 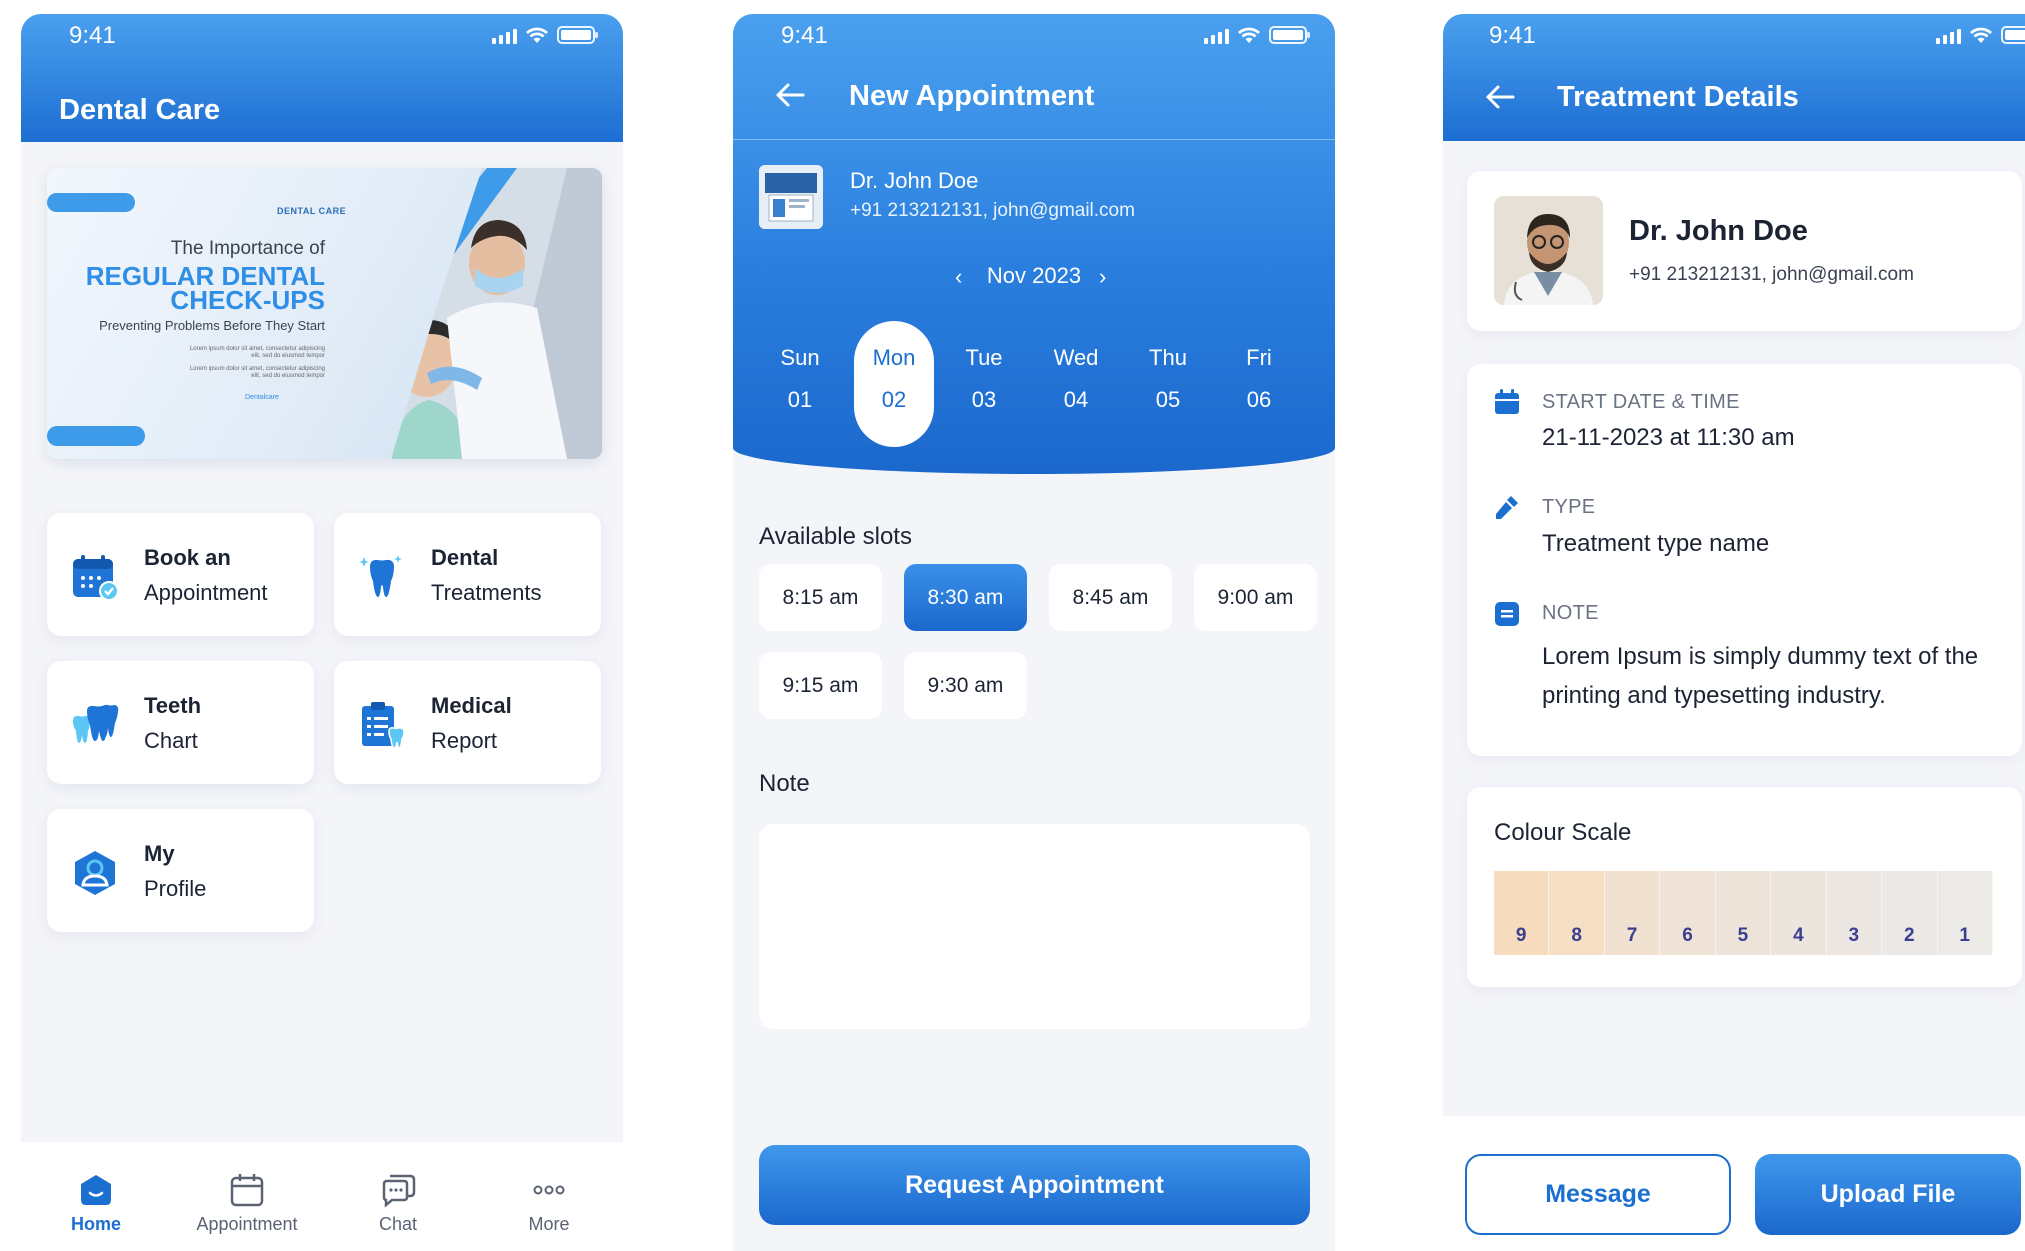 What do you see at coordinates (972, 96) in the screenshot?
I see `page-title: New Appointment` at bounding box center [972, 96].